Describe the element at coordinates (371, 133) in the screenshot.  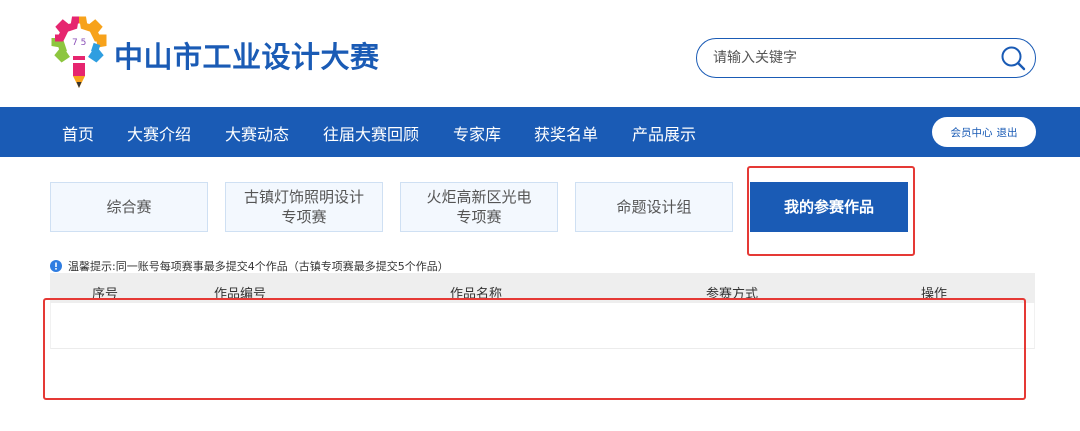
I see `nav-item-history: 往届大赛回顾` at that location.